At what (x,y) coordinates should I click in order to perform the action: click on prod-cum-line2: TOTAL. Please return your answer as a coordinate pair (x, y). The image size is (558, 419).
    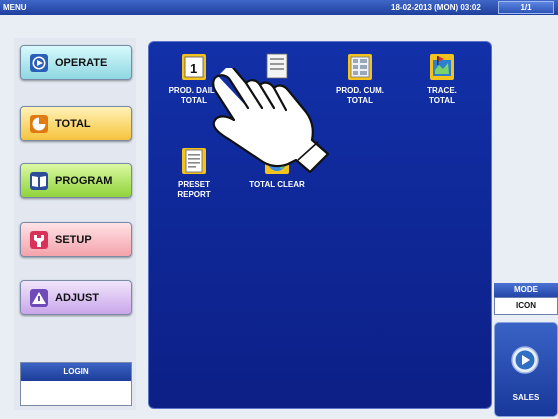
    Looking at the image, I should click on (360, 100).